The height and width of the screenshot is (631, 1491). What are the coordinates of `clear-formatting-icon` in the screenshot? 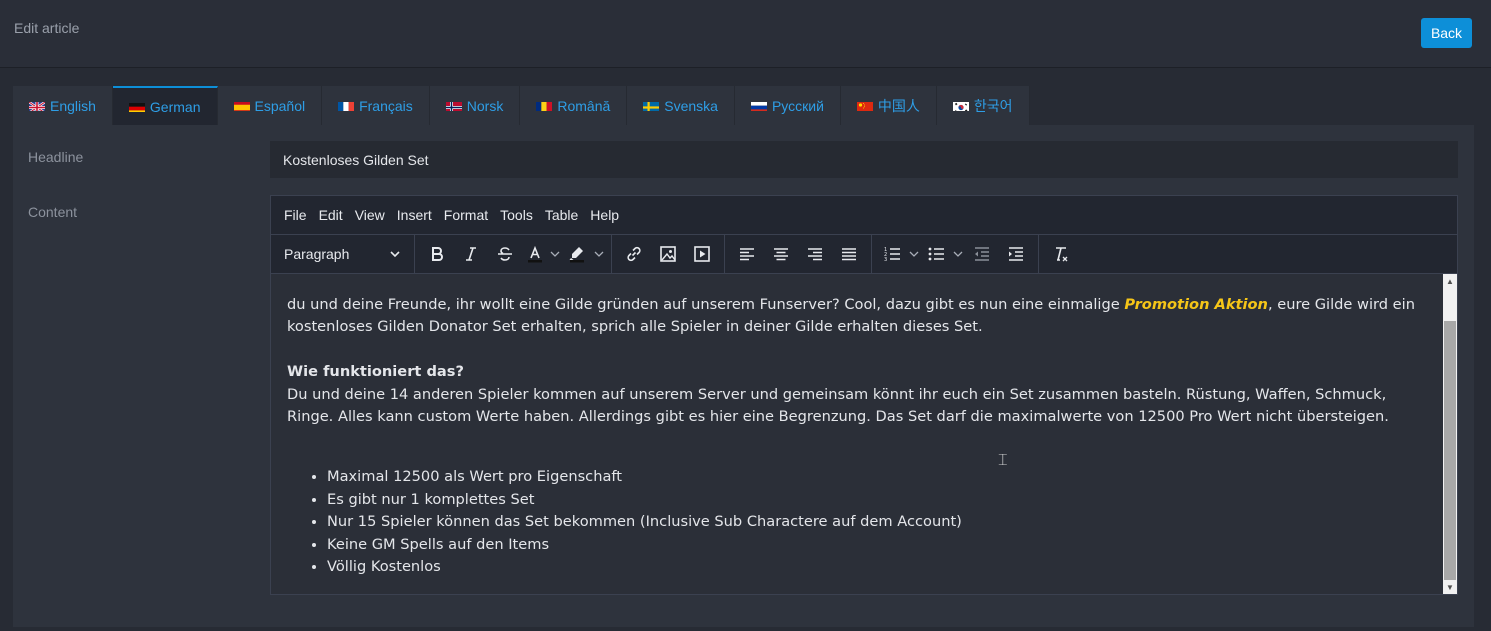 It's located at (1062, 254).